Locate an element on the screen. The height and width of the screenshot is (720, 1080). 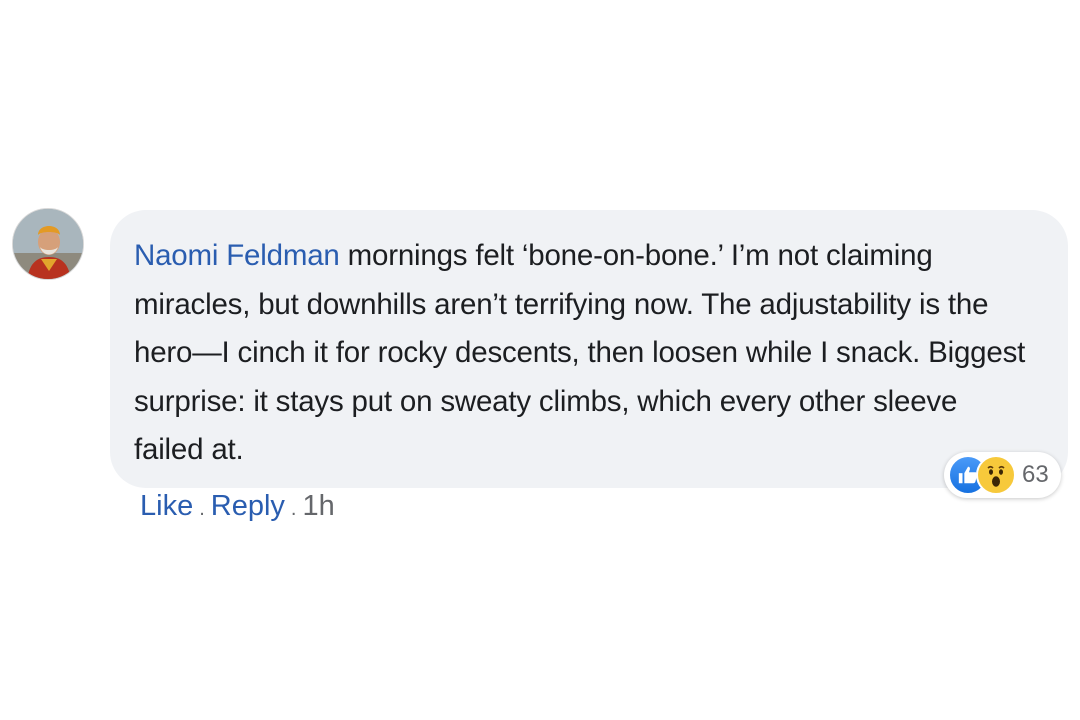
reactions-summary: 63 is located at coordinates (1002, 475).